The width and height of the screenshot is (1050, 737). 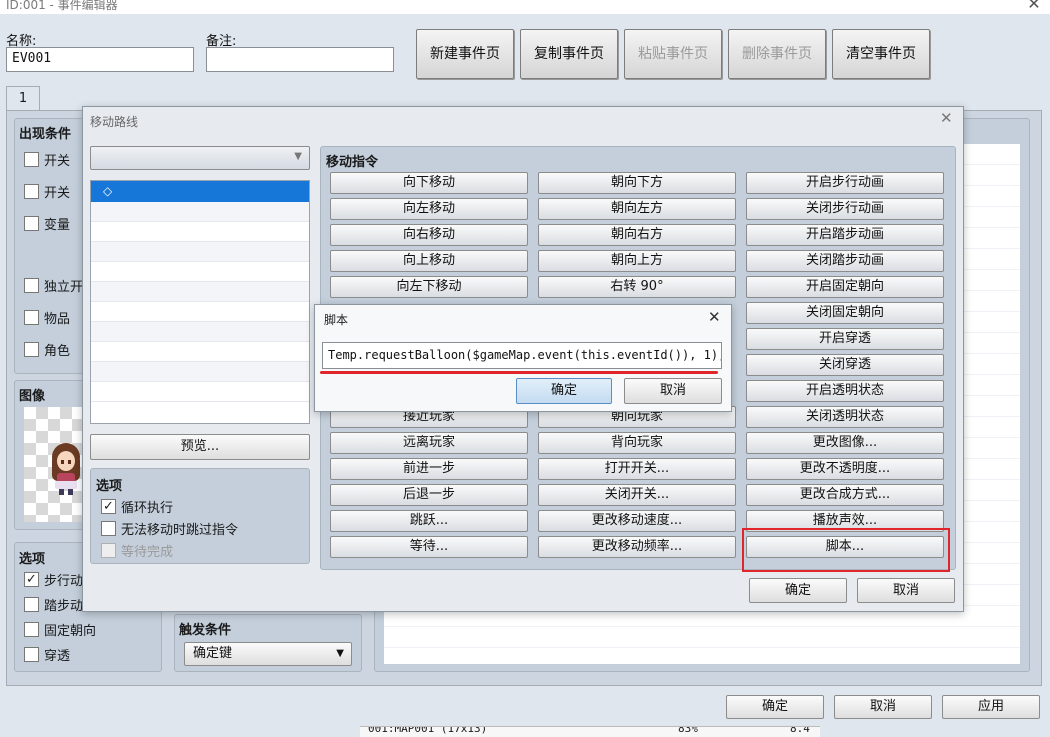 I want to click on option-stepping: 踏步动, so click(x=53, y=604).